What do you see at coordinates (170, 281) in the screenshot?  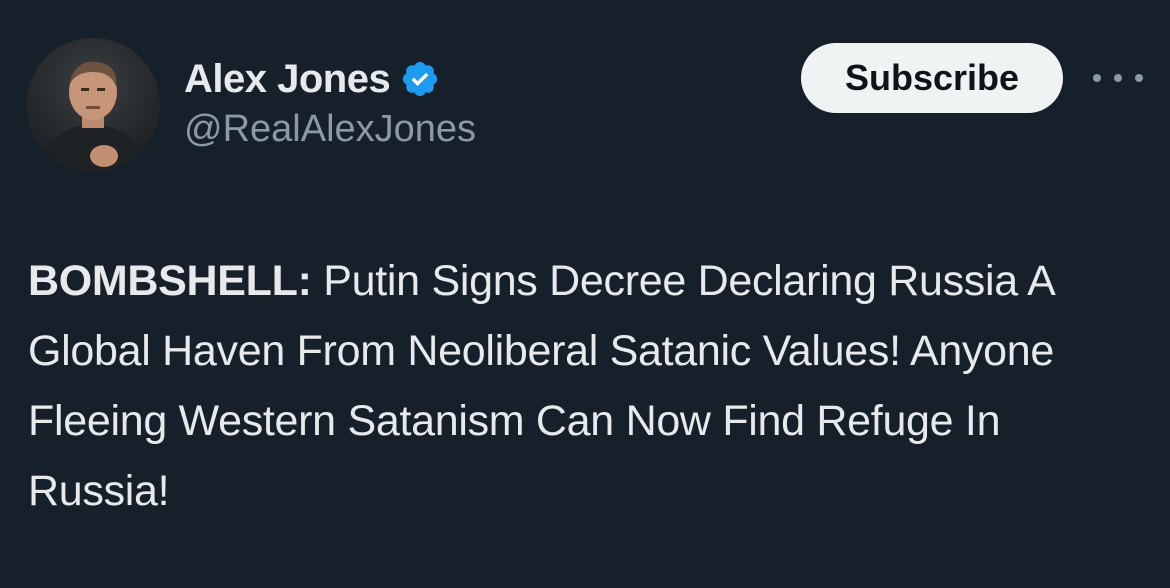 I see `tweet-text-lead: BOMBSHELL:` at bounding box center [170, 281].